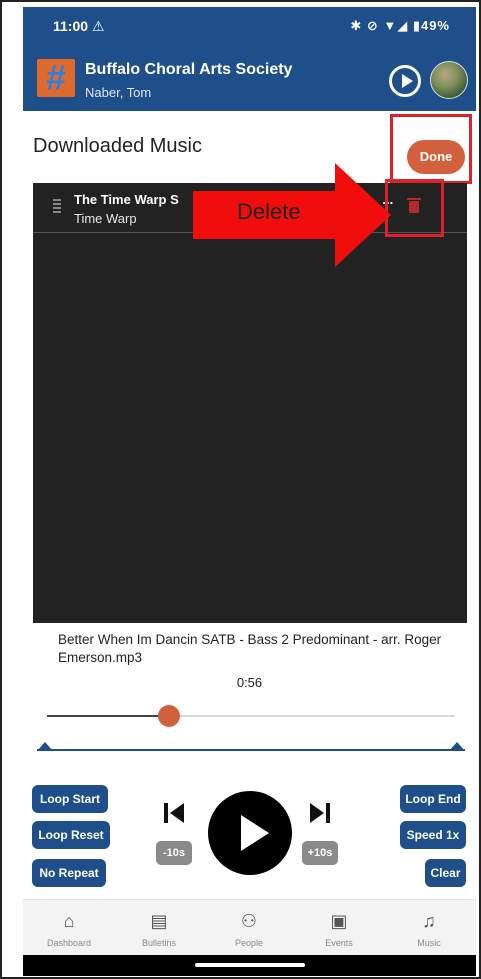 The height and width of the screenshot is (979, 481). What do you see at coordinates (189, 69) in the screenshot?
I see `org-name: Buffalo Choral Arts Society` at bounding box center [189, 69].